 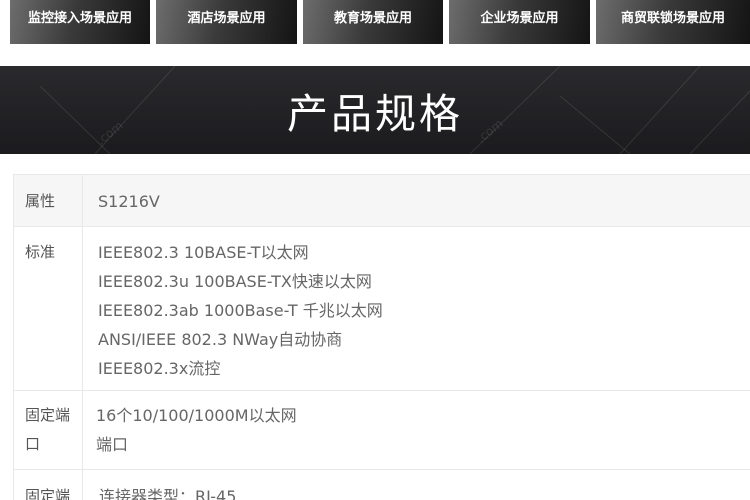 What do you see at coordinates (48, 415) in the screenshot?
I see `label-line: 固定端` at bounding box center [48, 415].